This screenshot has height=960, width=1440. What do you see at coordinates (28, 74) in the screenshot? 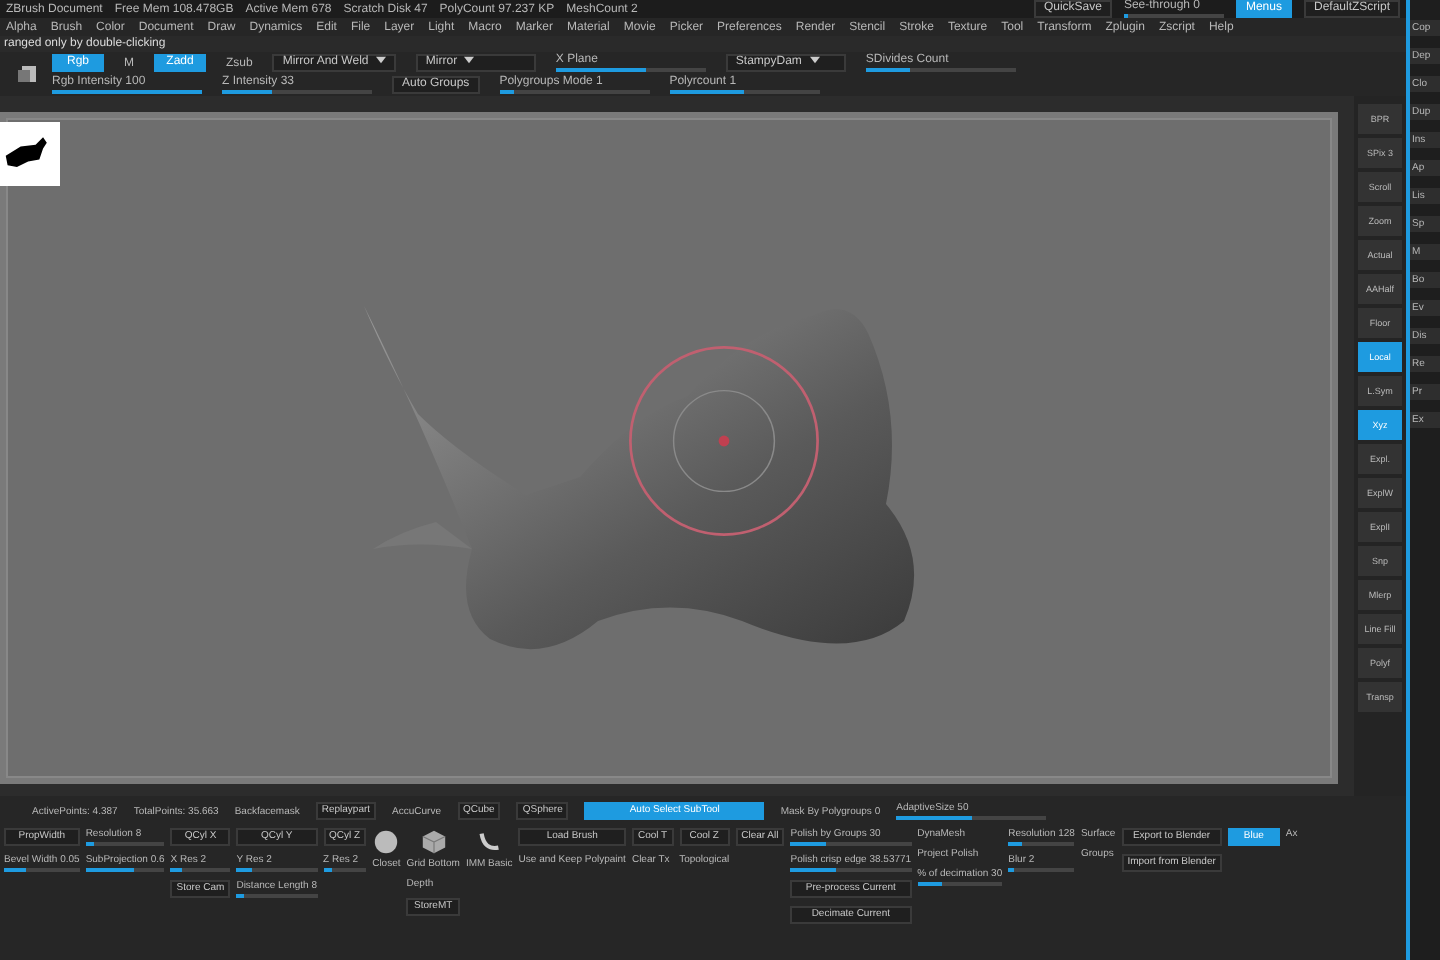
I see `document-icon` at bounding box center [28, 74].